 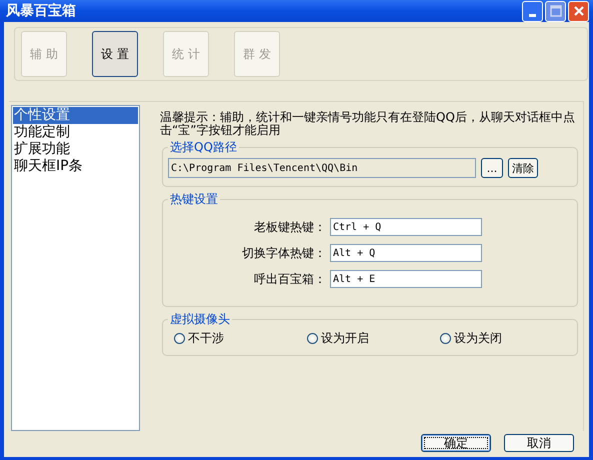 What do you see at coordinates (478, 338) in the screenshot?
I see `radio-label: 设为关闭` at bounding box center [478, 338].